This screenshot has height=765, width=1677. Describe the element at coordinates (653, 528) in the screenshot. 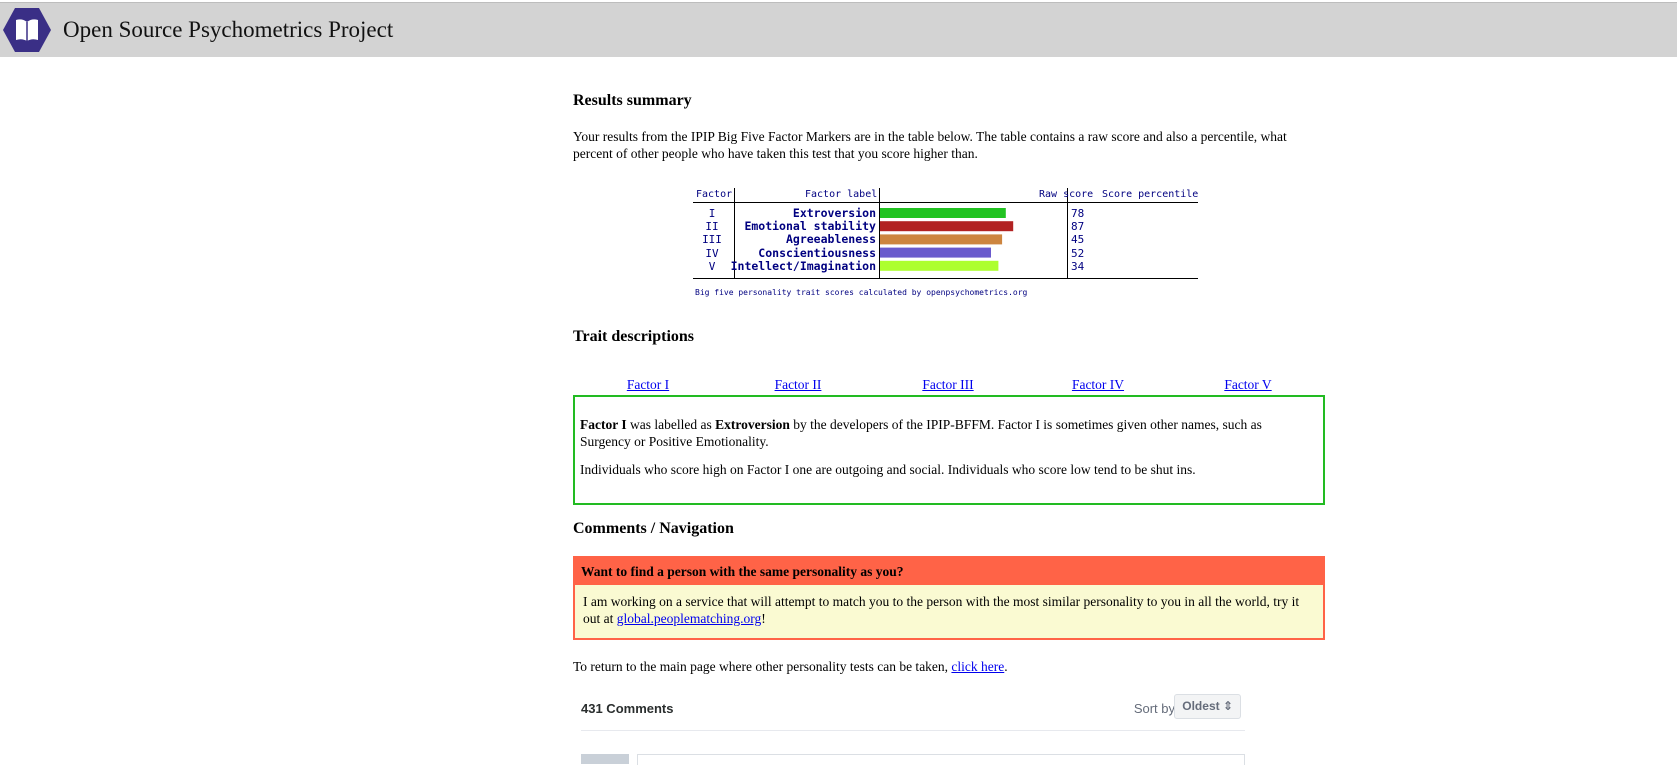

I see `comments-nav-heading: Comments / Navigation` at that location.